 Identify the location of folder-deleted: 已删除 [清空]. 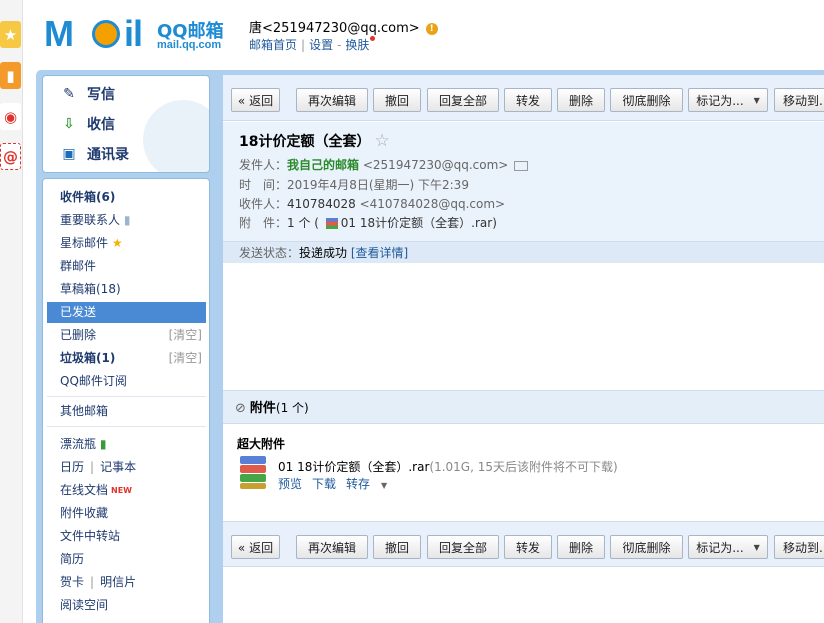
(126, 335).